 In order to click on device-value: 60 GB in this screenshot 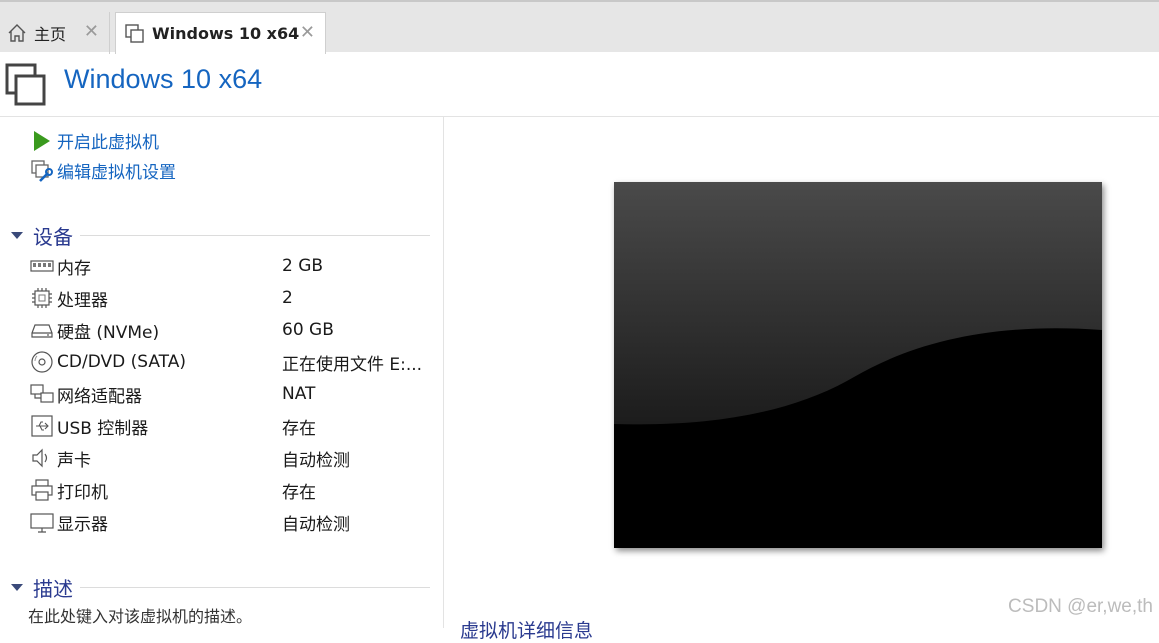, I will do `click(308, 330)`.